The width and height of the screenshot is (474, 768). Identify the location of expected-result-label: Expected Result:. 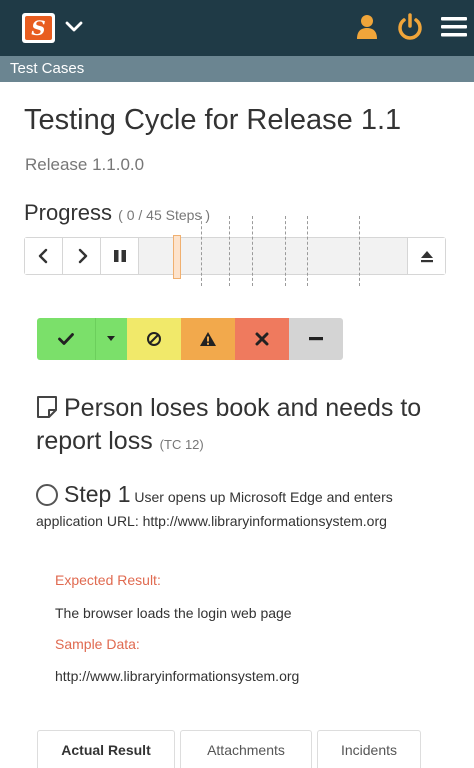
(108, 580).